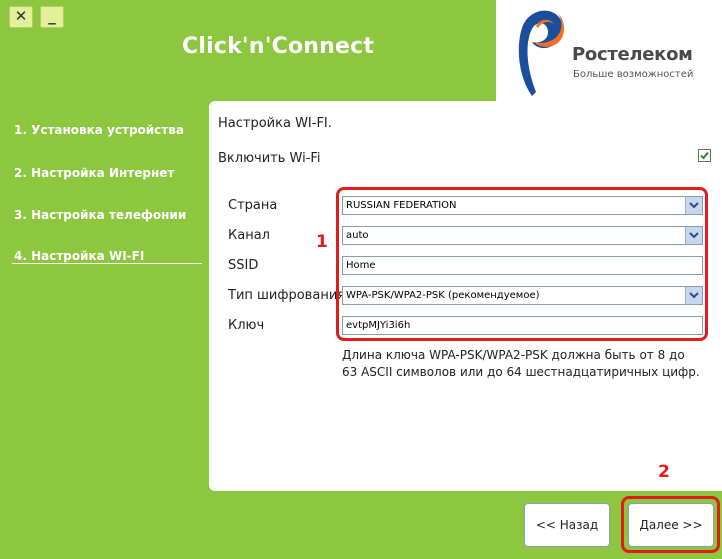 The height and width of the screenshot is (559, 722). I want to click on brand-panel: Ростелеком Больше возможностей, so click(609, 58).